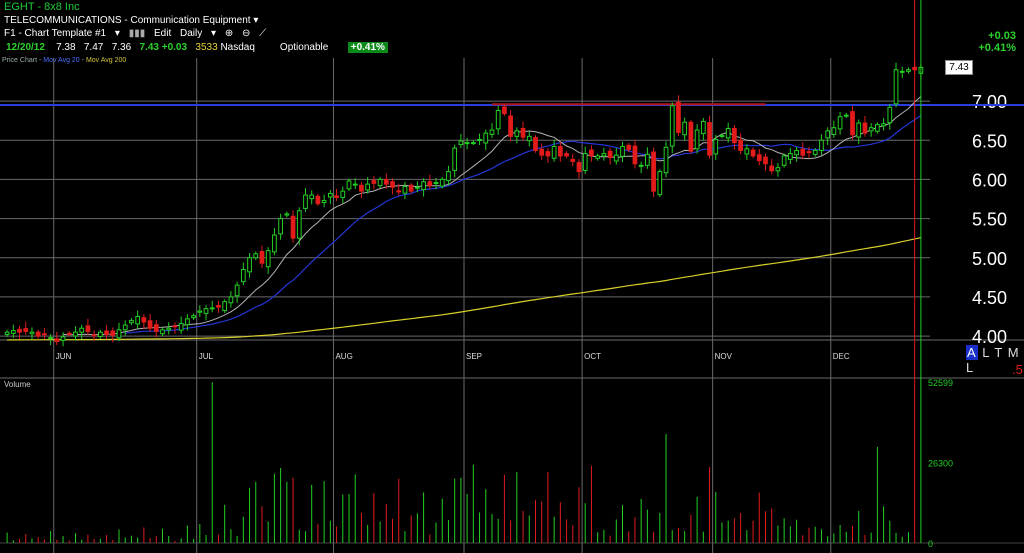 This screenshot has width=1024, height=553. What do you see at coordinates (940, 463) in the screenshot?
I see `volume-tick-label: 26300` at bounding box center [940, 463].